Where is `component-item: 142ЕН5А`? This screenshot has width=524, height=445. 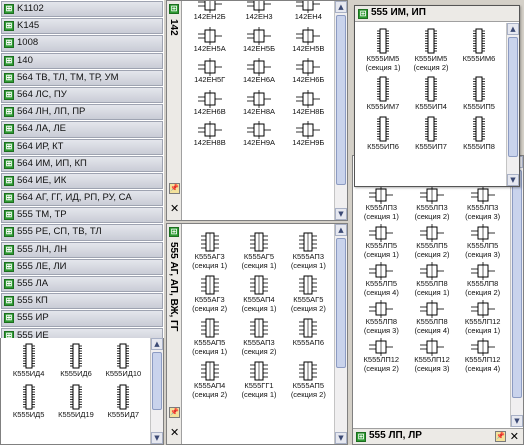 component-item: 142ЕН5А is located at coordinates (209, 40).